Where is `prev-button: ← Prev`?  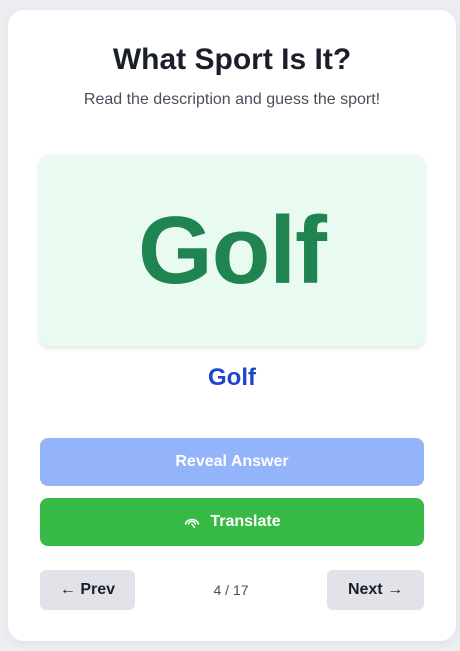 prev-button: ← Prev is located at coordinates (87, 590).